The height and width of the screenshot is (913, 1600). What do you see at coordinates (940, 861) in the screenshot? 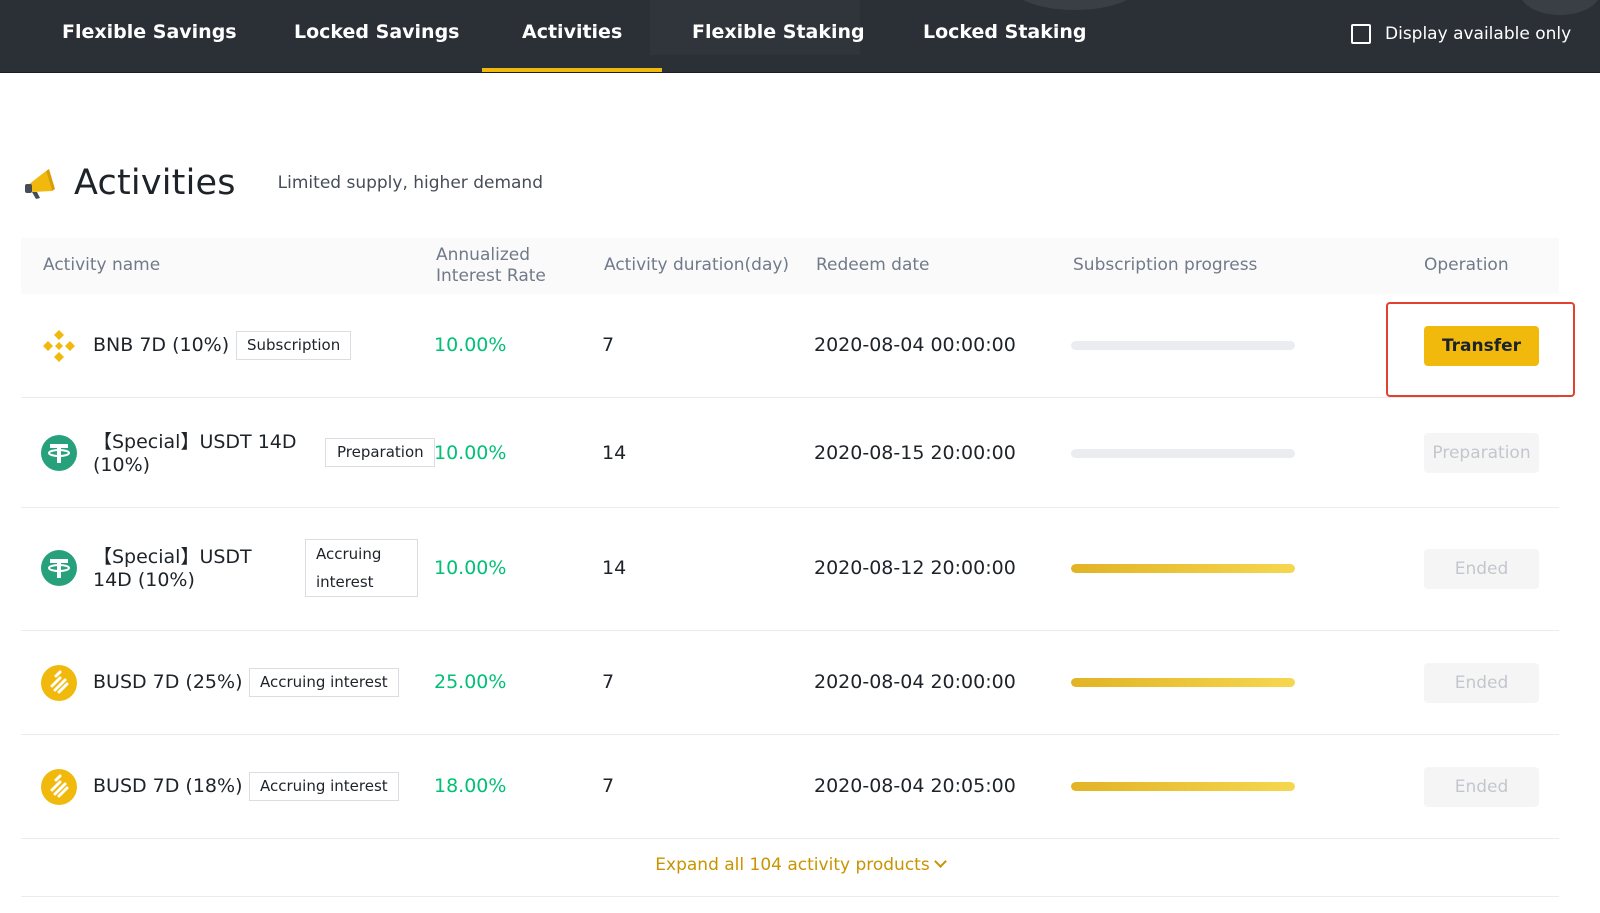
I see `chevron-down-icon` at bounding box center [940, 861].